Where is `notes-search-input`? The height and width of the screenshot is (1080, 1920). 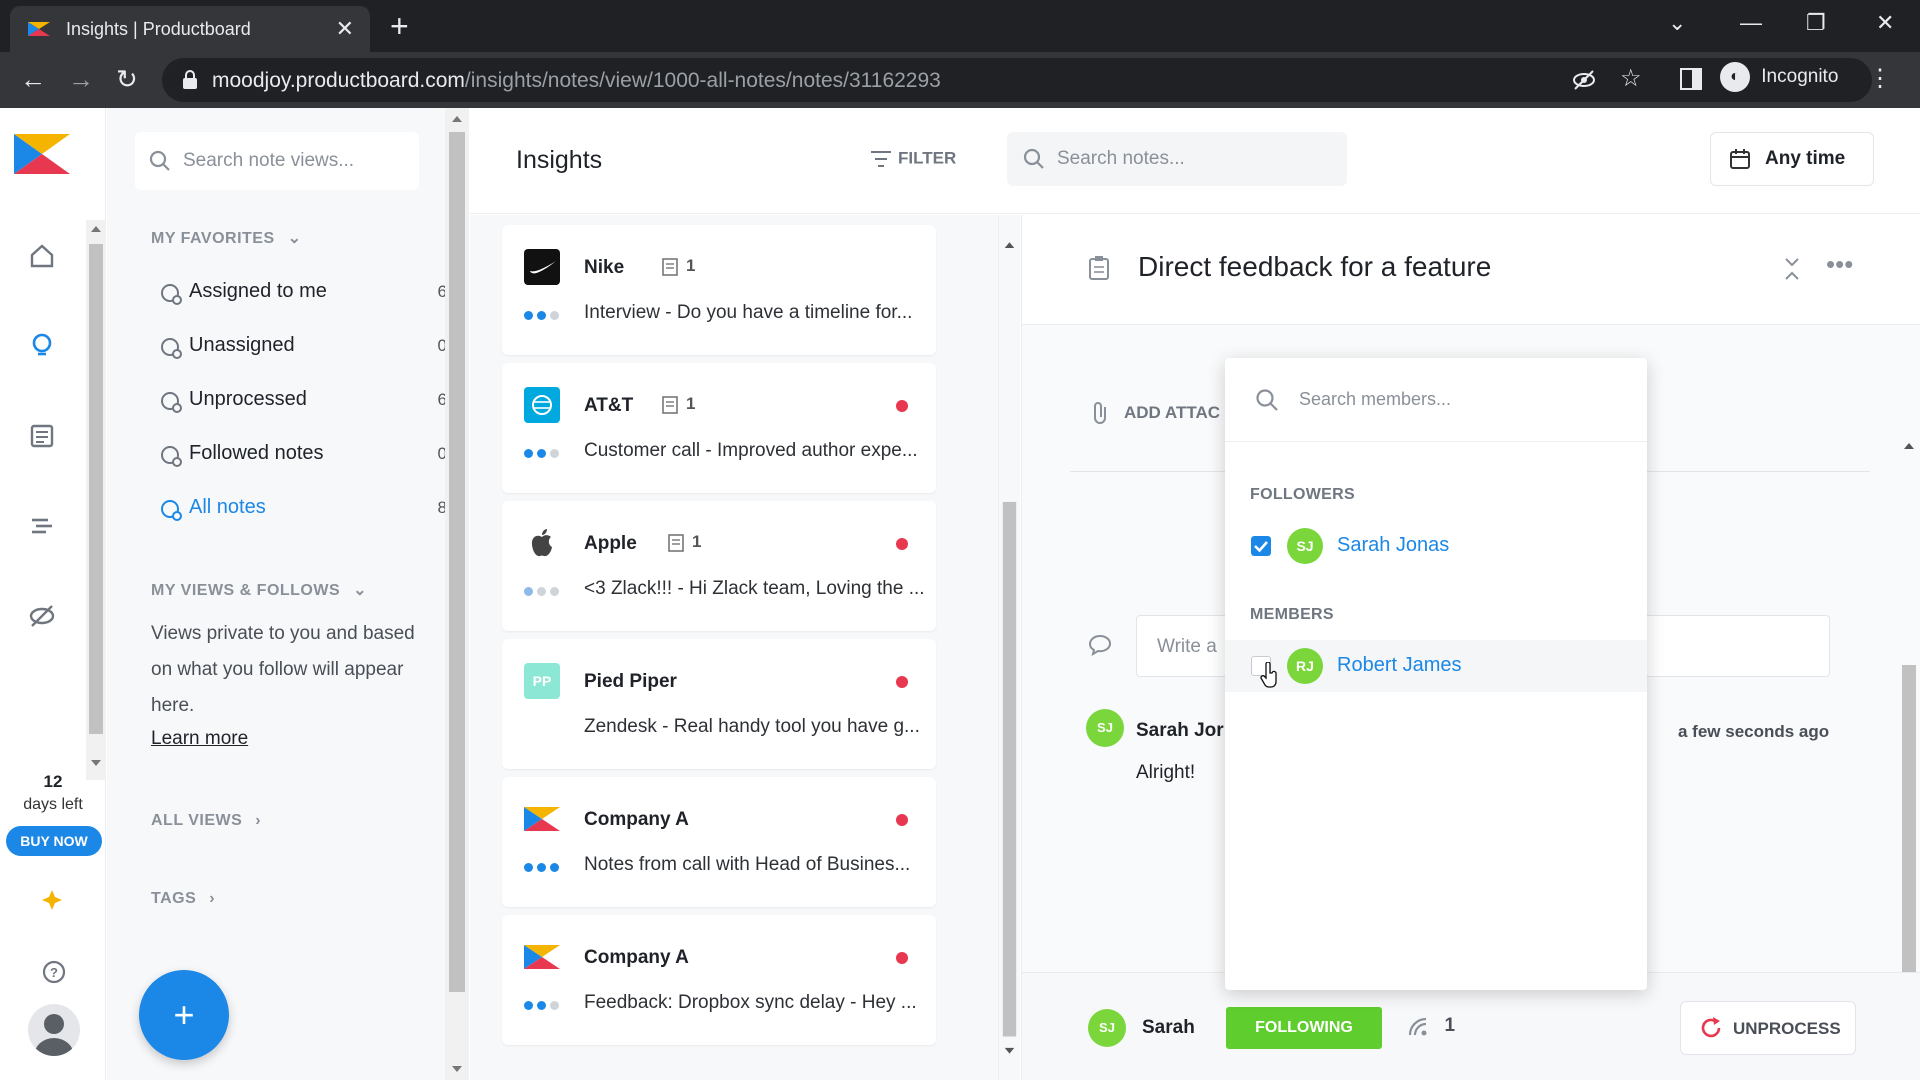
notes-search-input is located at coordinates (1197, 159).